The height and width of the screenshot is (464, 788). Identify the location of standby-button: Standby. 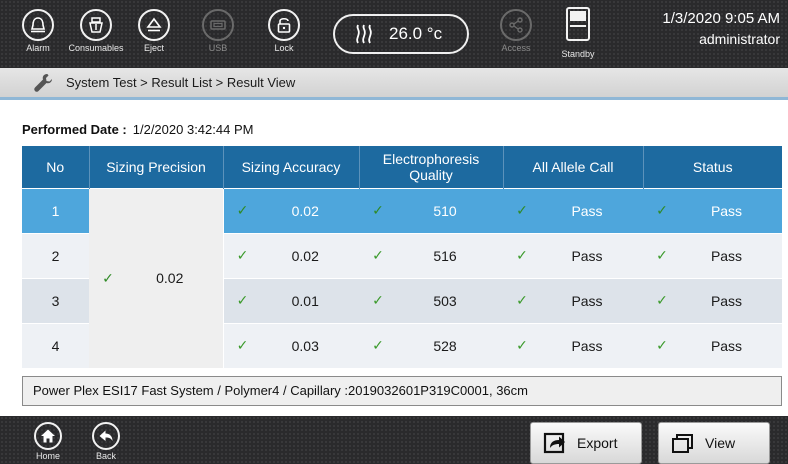
(578, 35).